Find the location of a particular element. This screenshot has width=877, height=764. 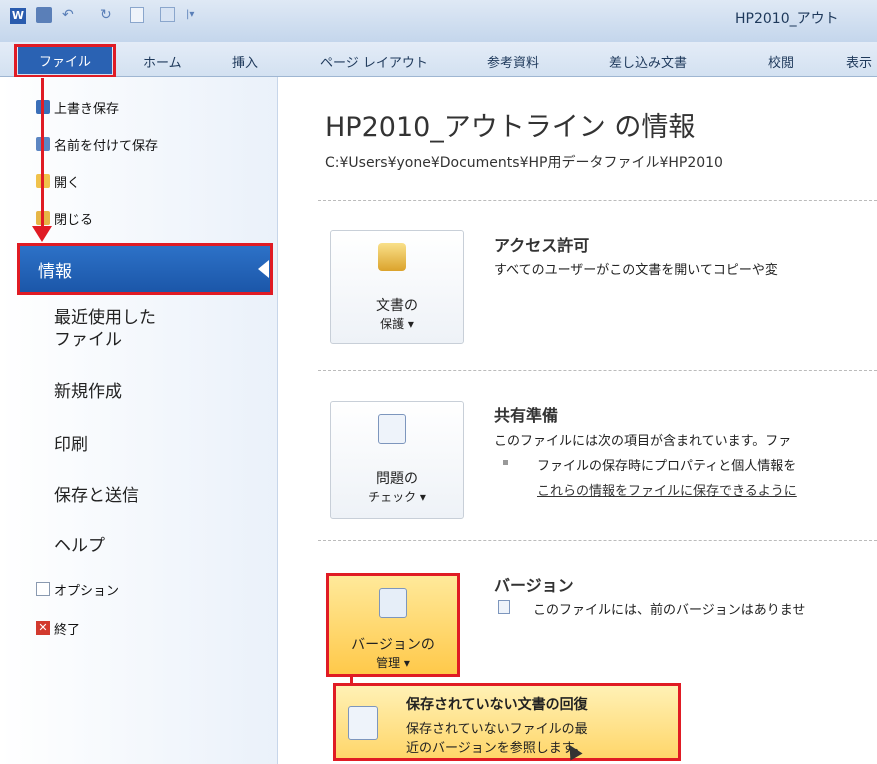

bullet-icon is located at coordinates (505, 462).